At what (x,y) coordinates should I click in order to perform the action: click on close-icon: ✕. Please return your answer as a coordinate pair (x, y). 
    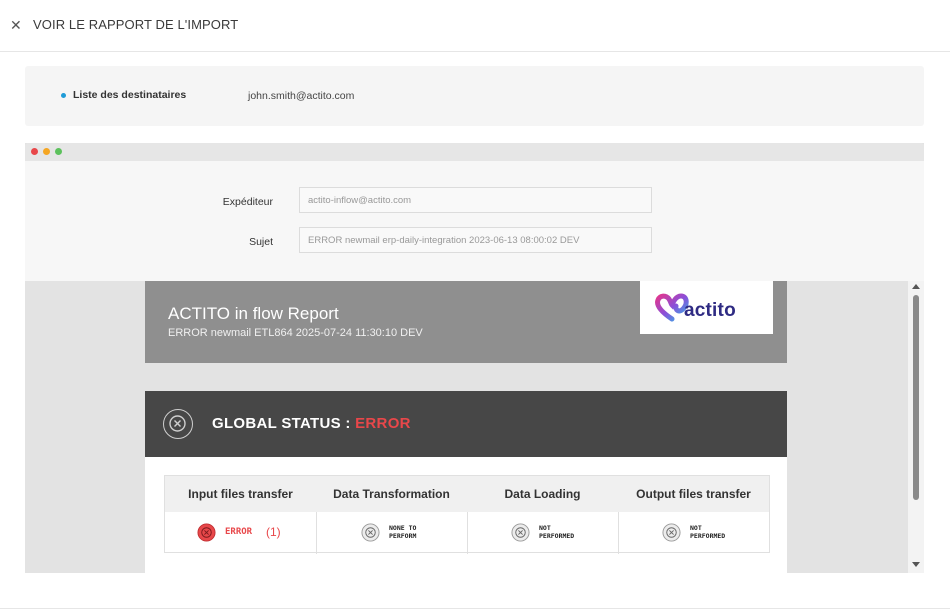
    Looking at the image, I should click on (16, 25).